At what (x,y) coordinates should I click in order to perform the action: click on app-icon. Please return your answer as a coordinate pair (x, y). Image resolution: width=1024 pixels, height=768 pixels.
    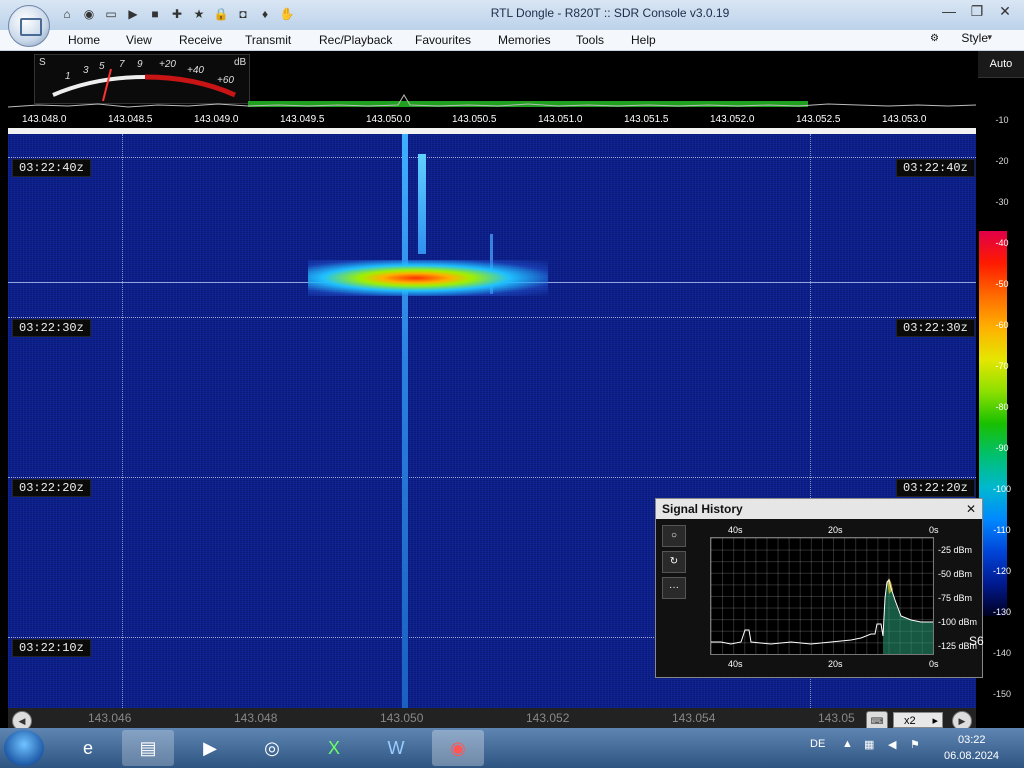
    Looking at the image, I should click on (31, 27).